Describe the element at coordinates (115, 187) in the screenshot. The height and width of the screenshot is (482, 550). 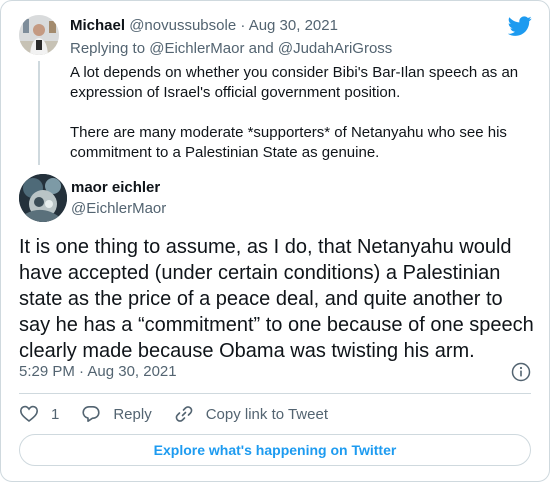
I see `author-name: maor eichler` at that location.